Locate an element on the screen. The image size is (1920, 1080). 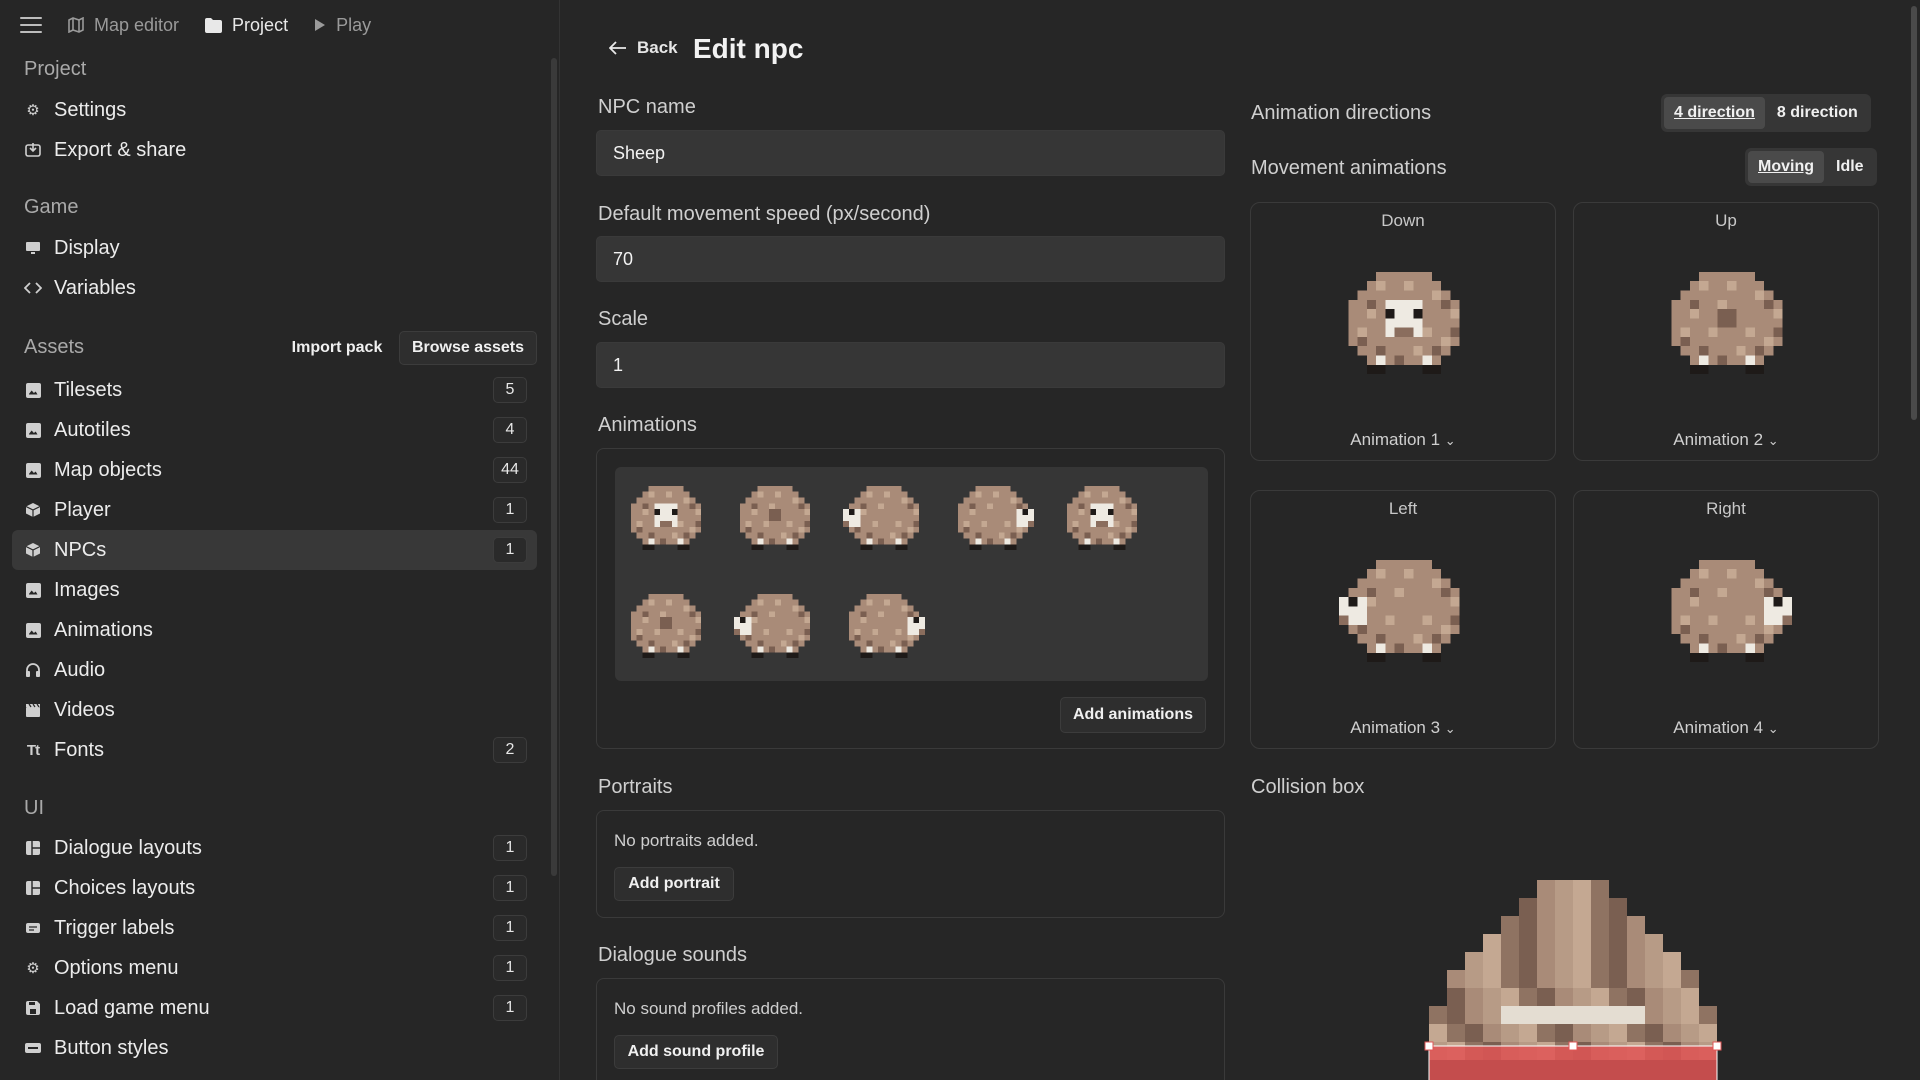
sidebar-item-trigger-labels: Trigger labels 1 is located at coordinates (274, 928).